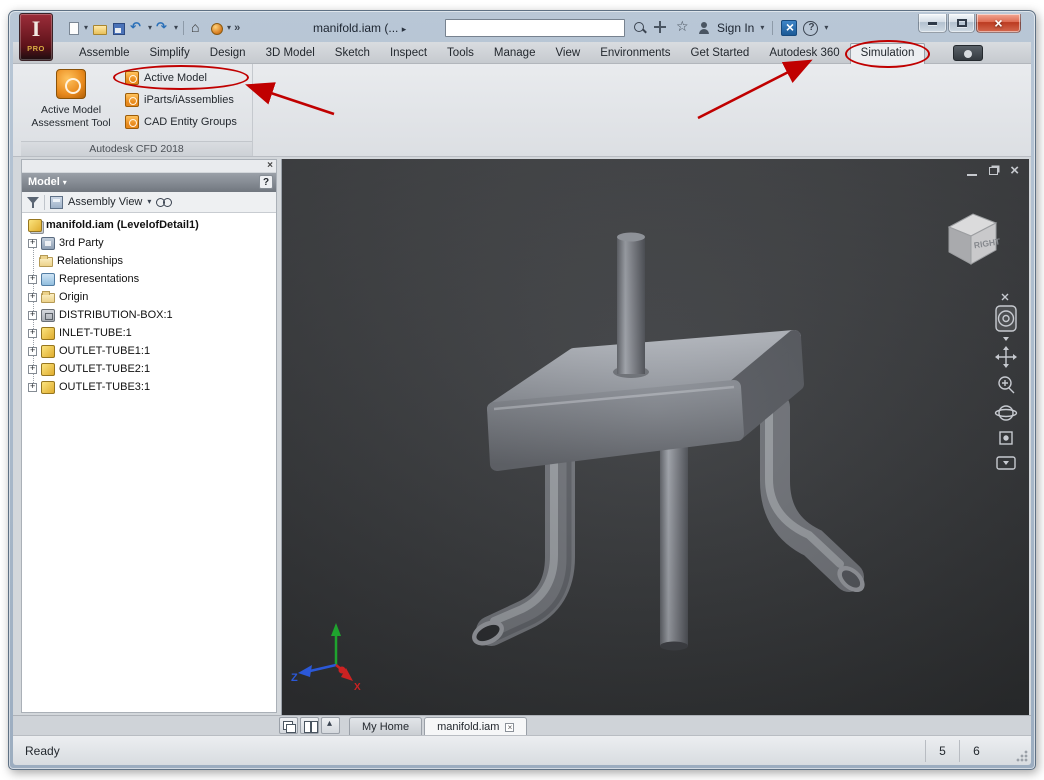 The height and width of the screenshot is (780, 1044). What do you see at coordinates (44, 202) in the screenshot?
I see `separator` at bounding box center [44, 202].